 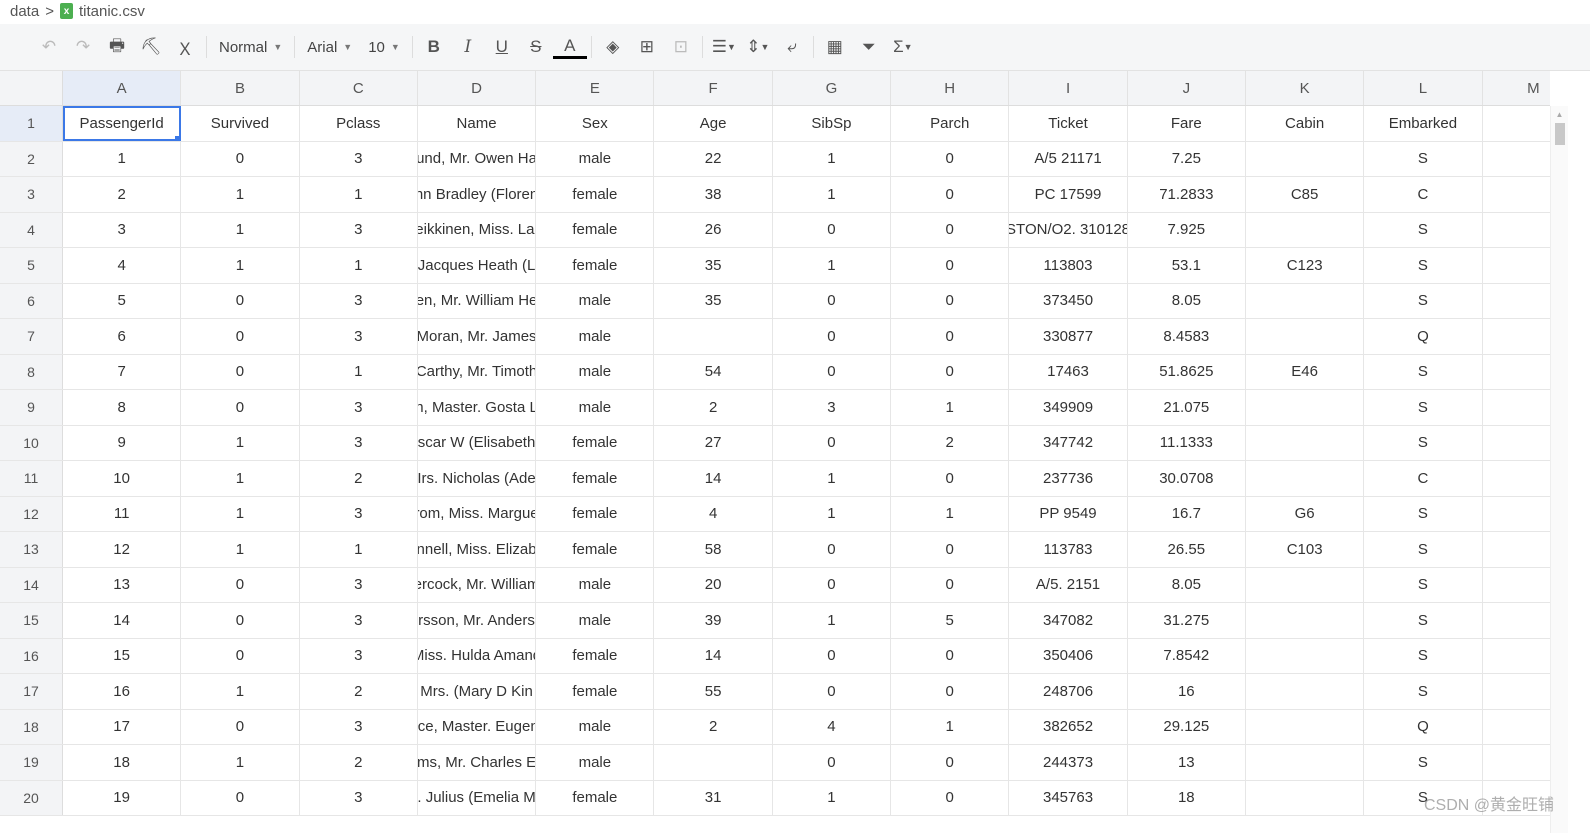 What do you see at coordinates (595, 88) in the screenshot?
I see `column-header-E: E` at bounding box center [595, 88].